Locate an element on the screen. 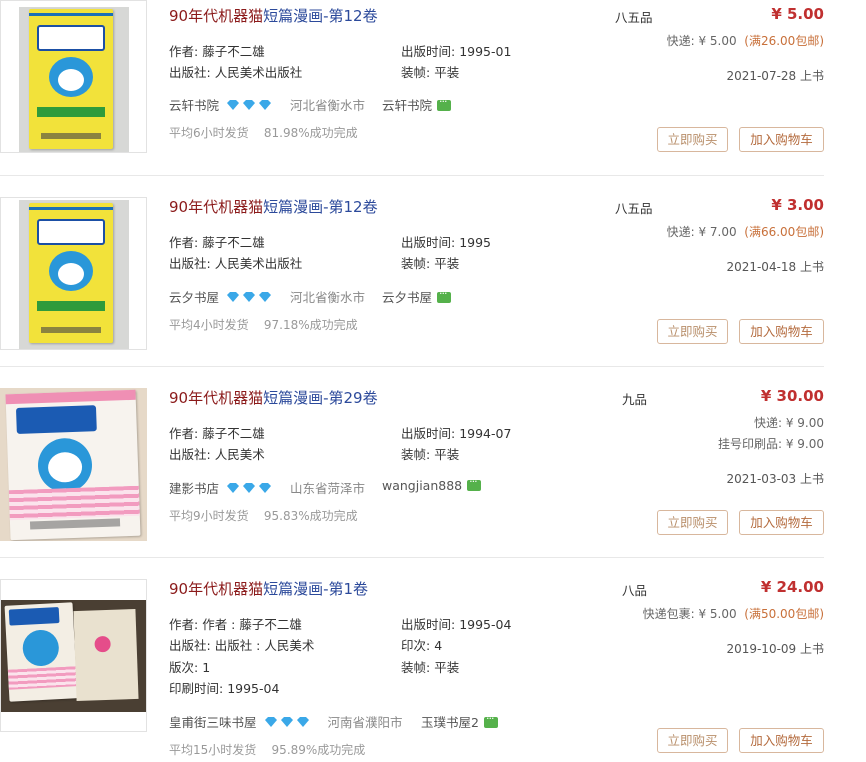 The height and width of the screenshot is (762, 866). shop-stats: 平均15小时发货 95.89%成功完成 is located at coordinates (267, 750).